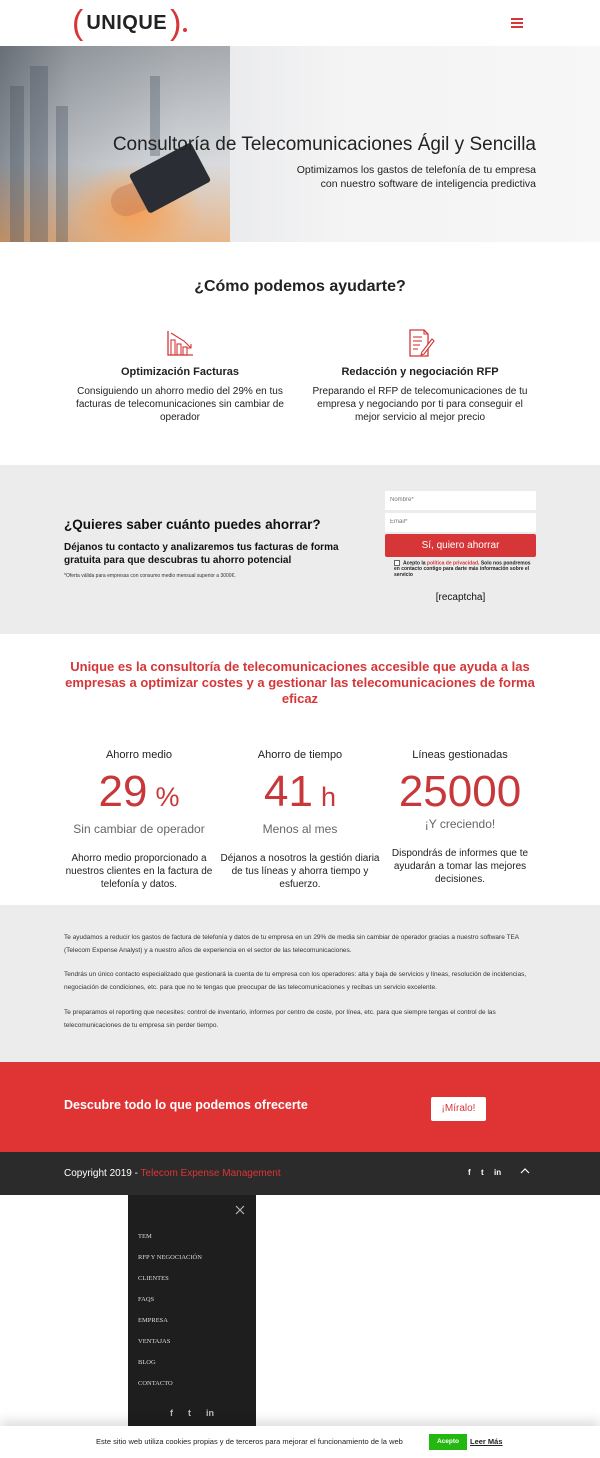 Image resolution: width=600 pixels, height=1458 pixels. I want to click on stat-caption: ¡Y creciendo!, so click(460, 824).